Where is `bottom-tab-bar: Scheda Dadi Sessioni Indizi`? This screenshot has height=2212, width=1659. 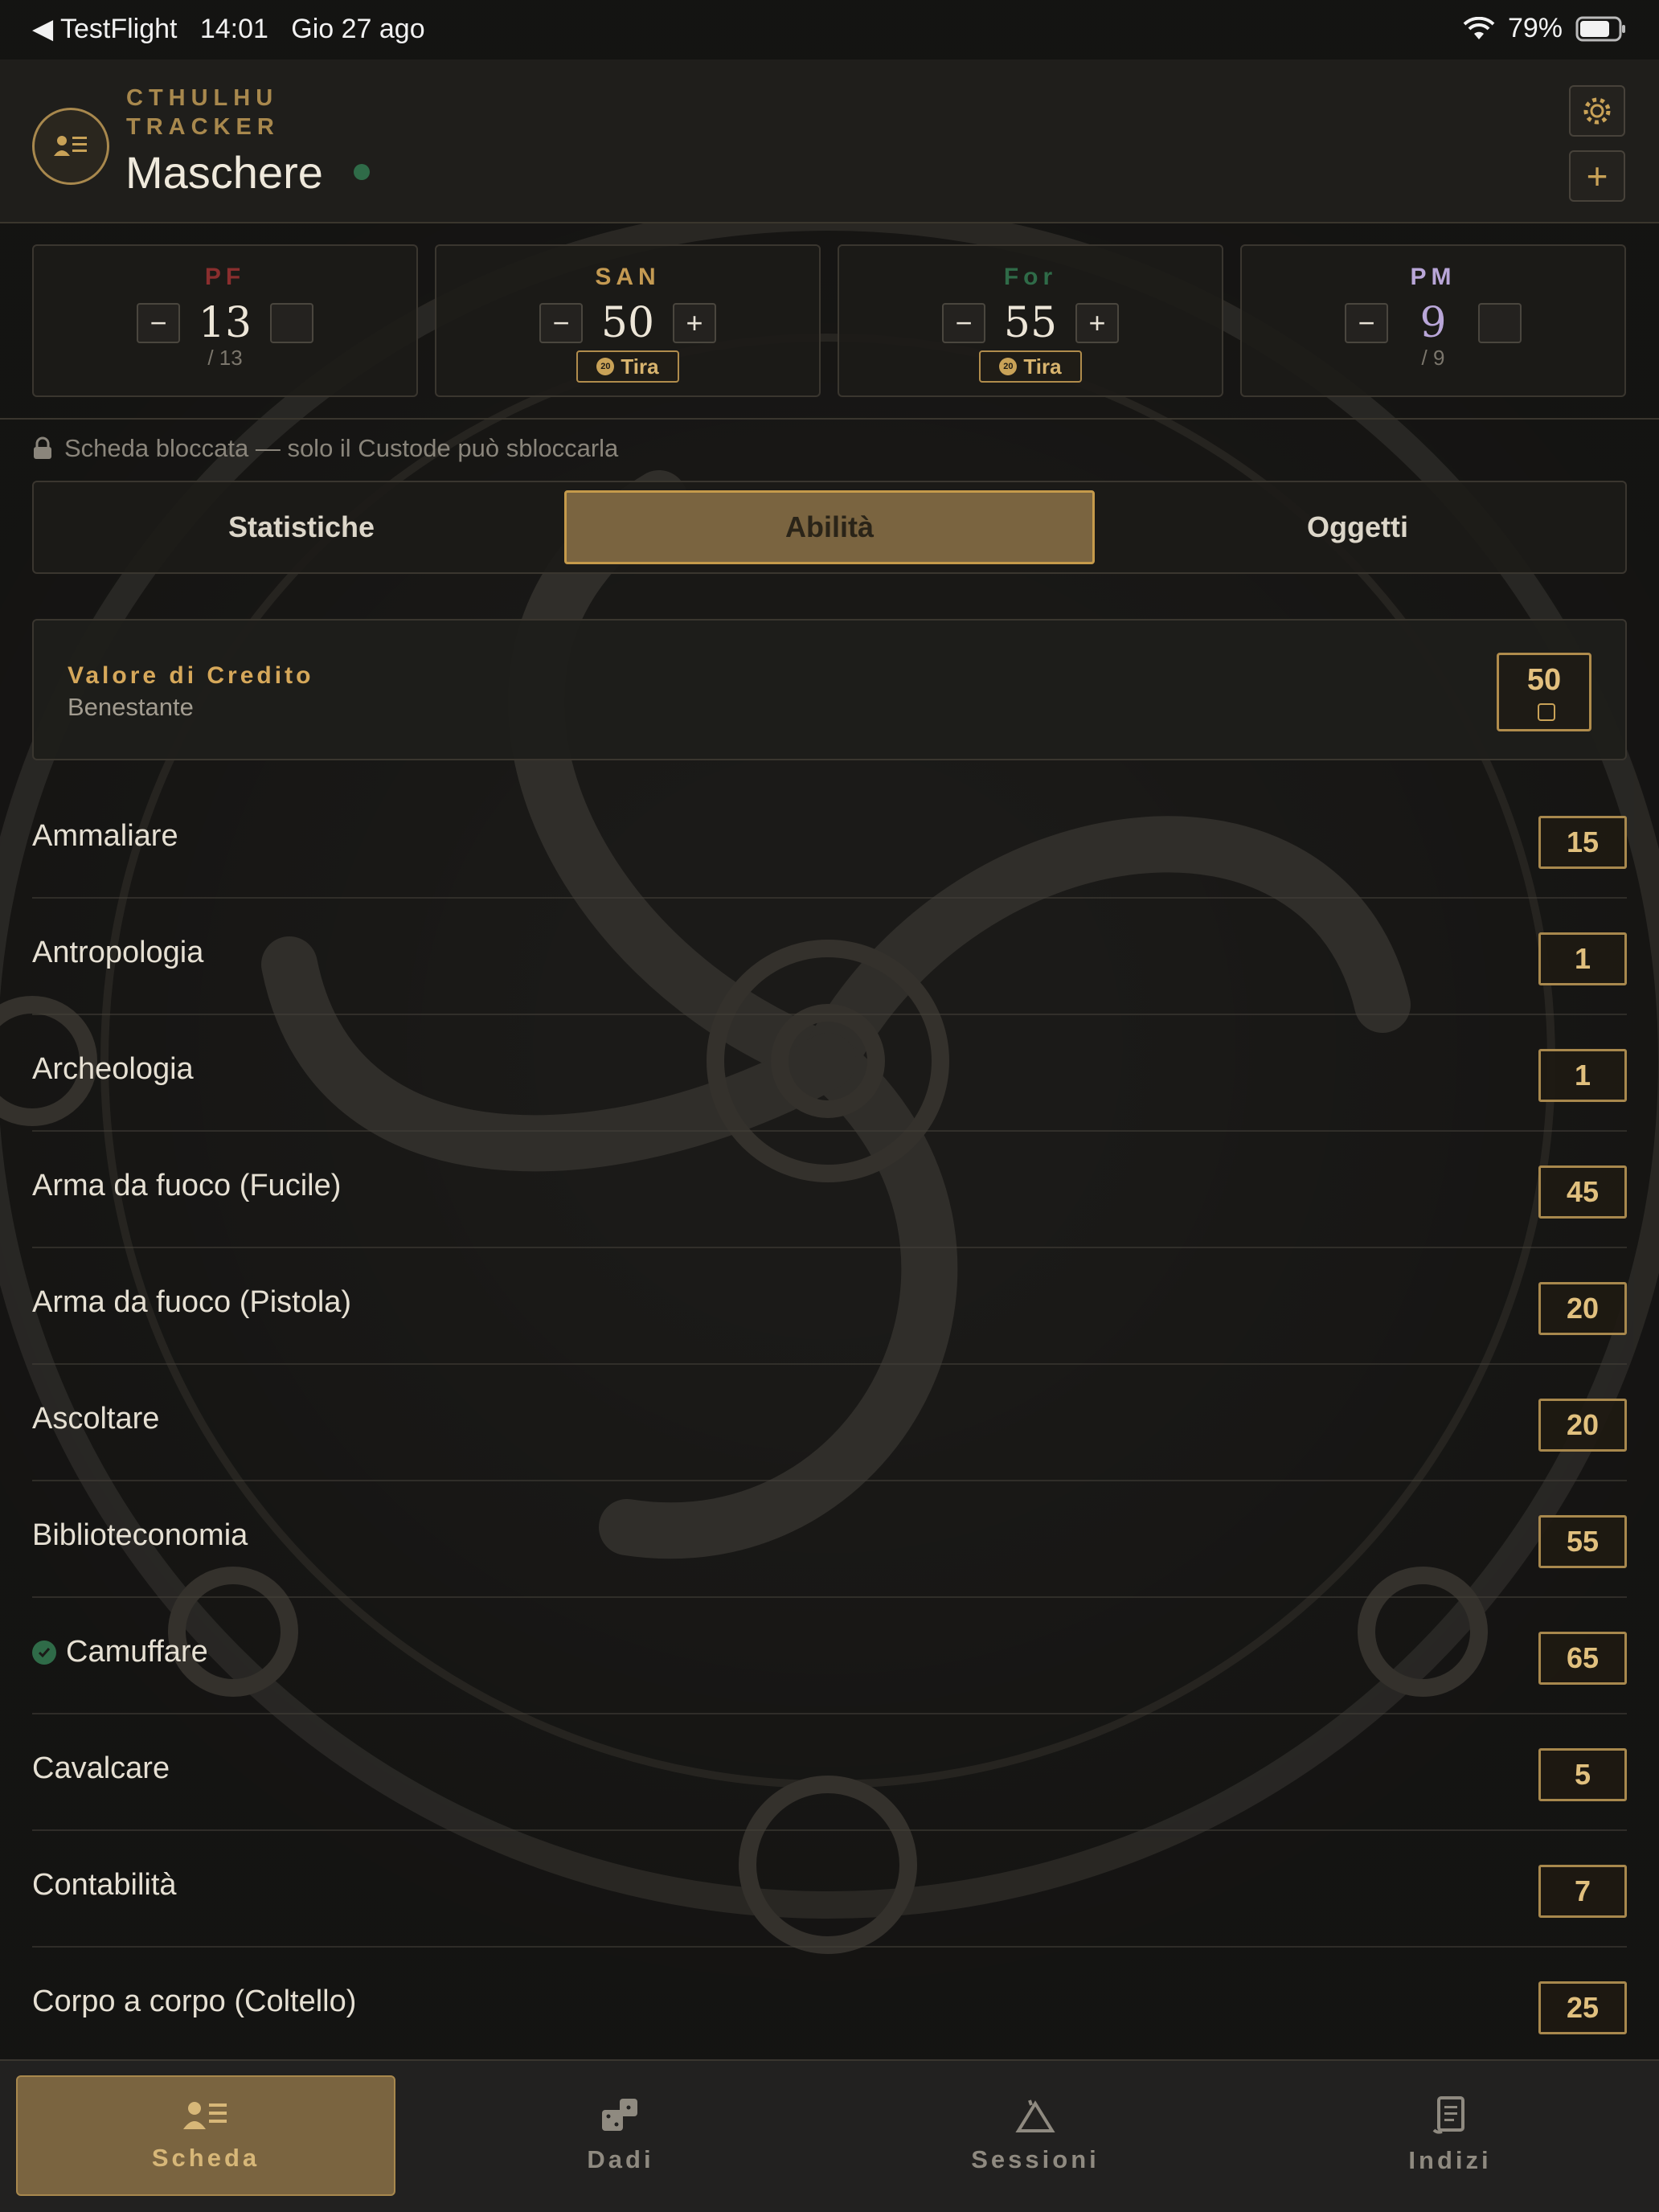
bottom-tab-bar: Scheda Dadi Sessioni Indizi is located at coordinates (829, 2135).